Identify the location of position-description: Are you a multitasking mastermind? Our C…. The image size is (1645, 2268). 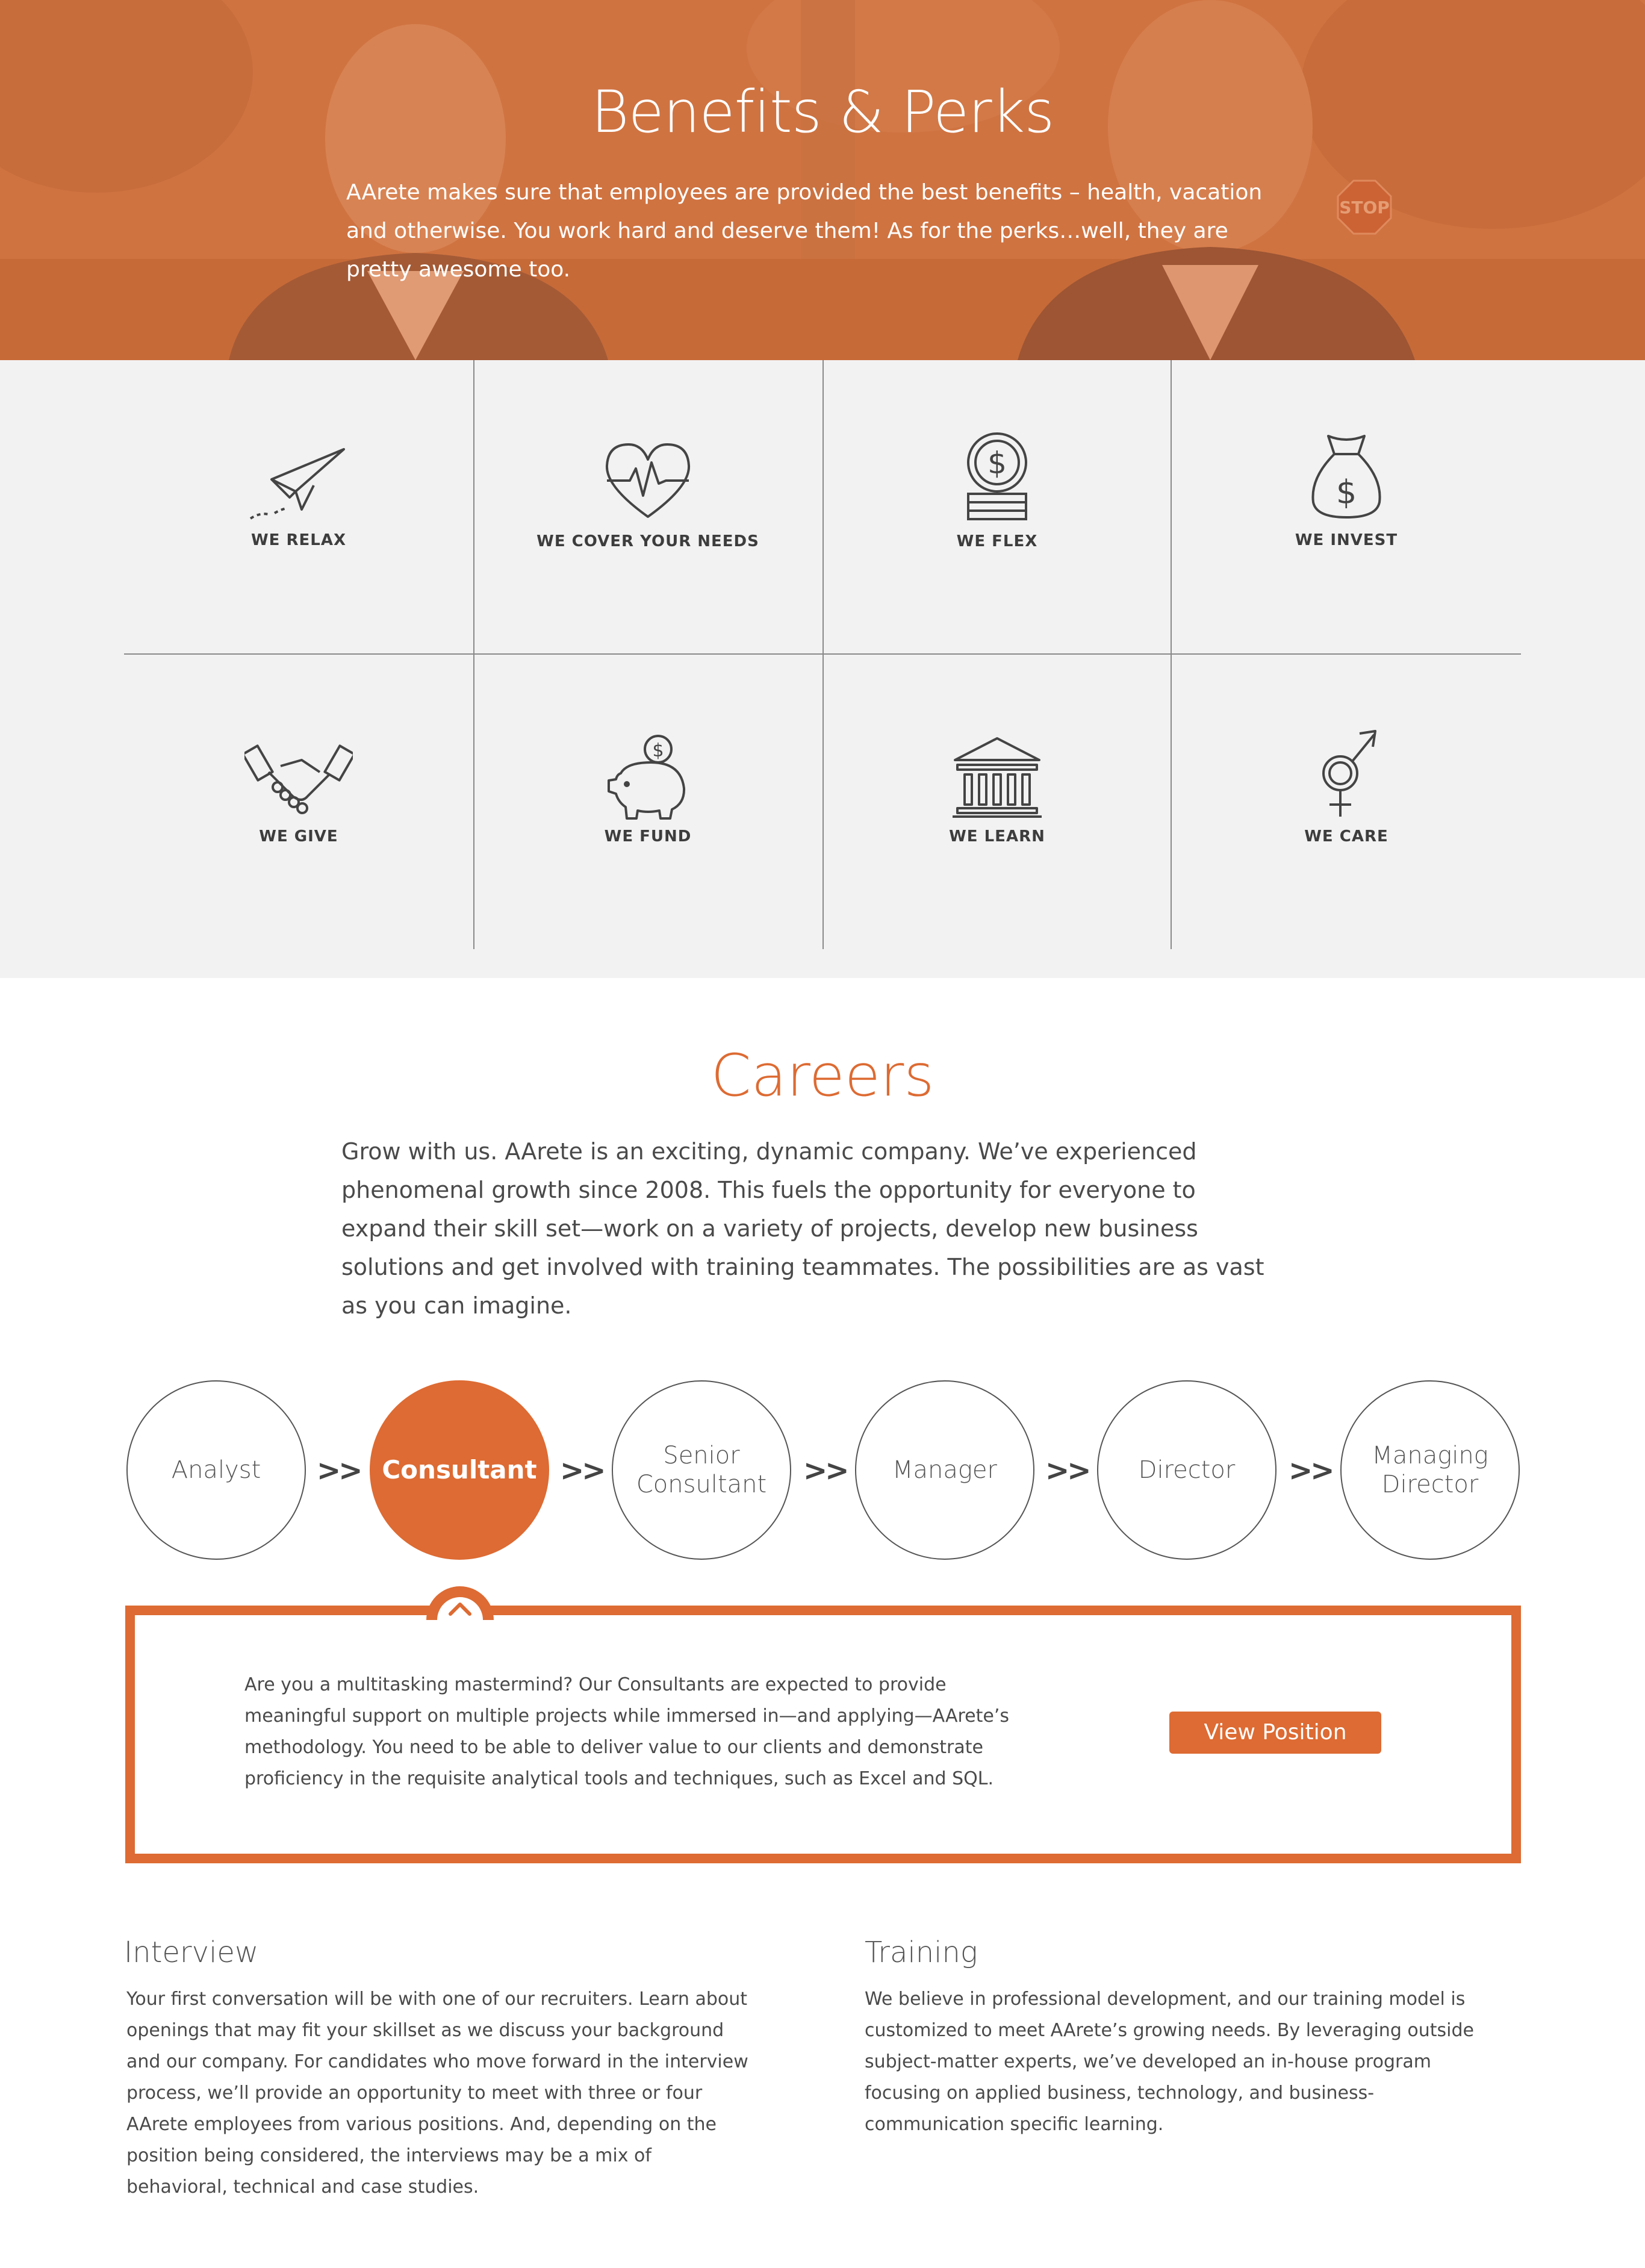
(626, 1731).